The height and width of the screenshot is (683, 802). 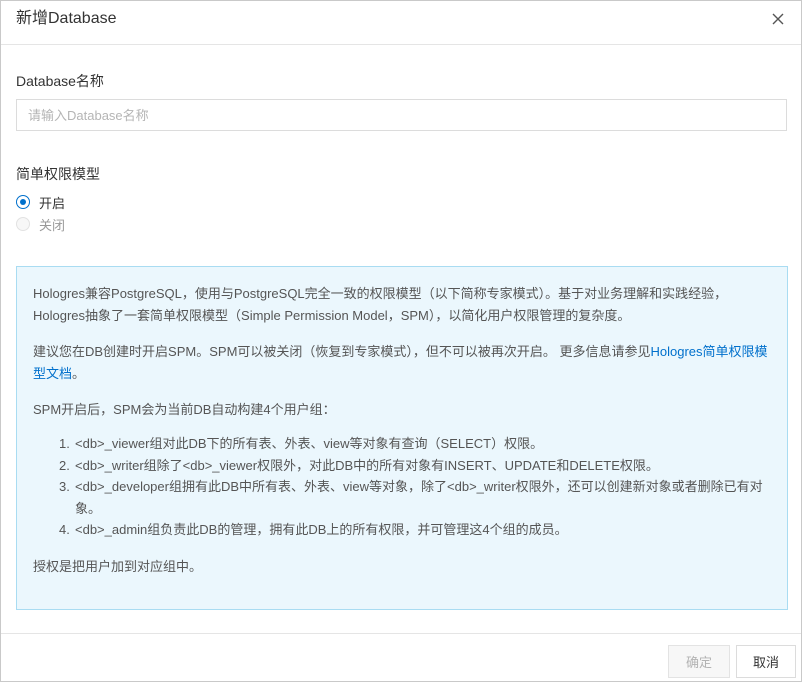 What do you see at coordinates (52, 203) in the screenshot?
I see `radio-option-label: 开启` at bounding box center [52, 203].